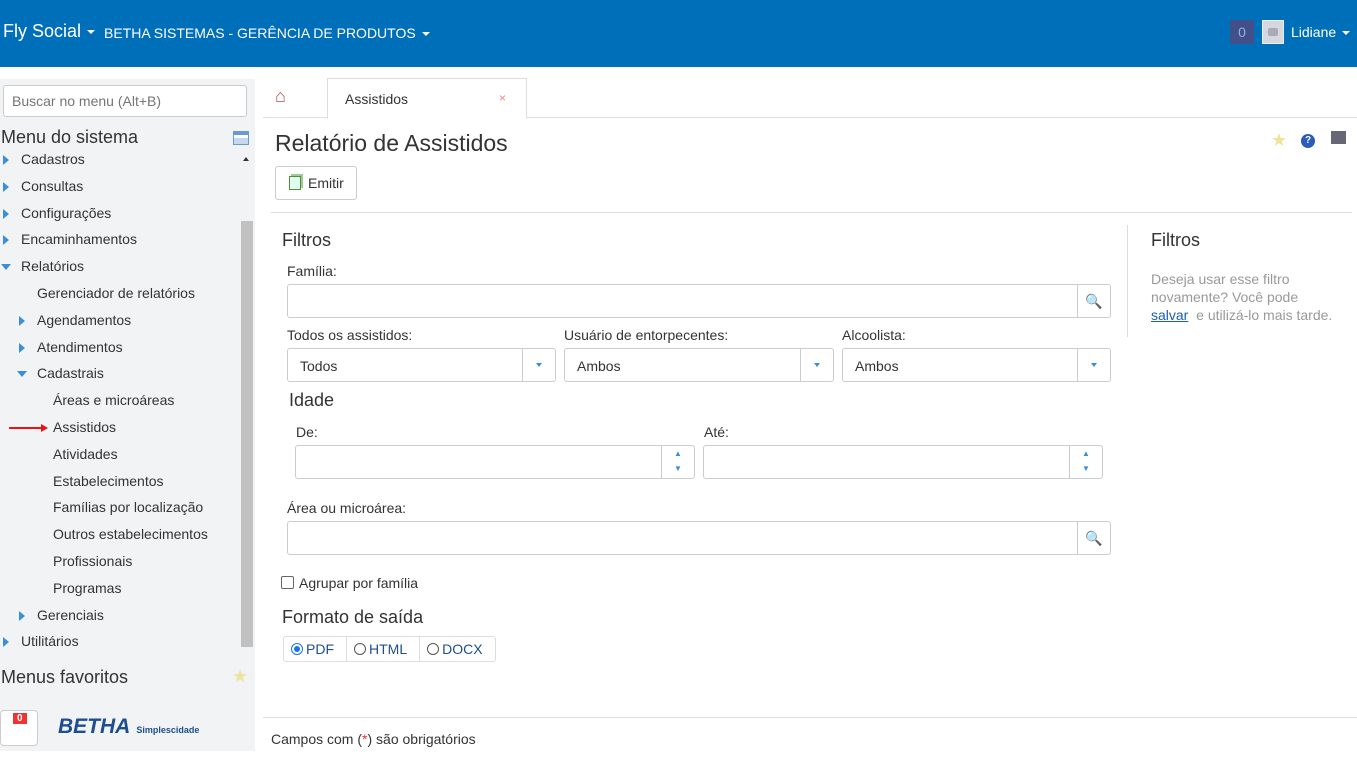 The height and width of the screenshot is (760, 1357). What do you see at coordinates (26, 428) in the screenshot?
I see `red-arrow-annotation` at bounding box center [26, 428].